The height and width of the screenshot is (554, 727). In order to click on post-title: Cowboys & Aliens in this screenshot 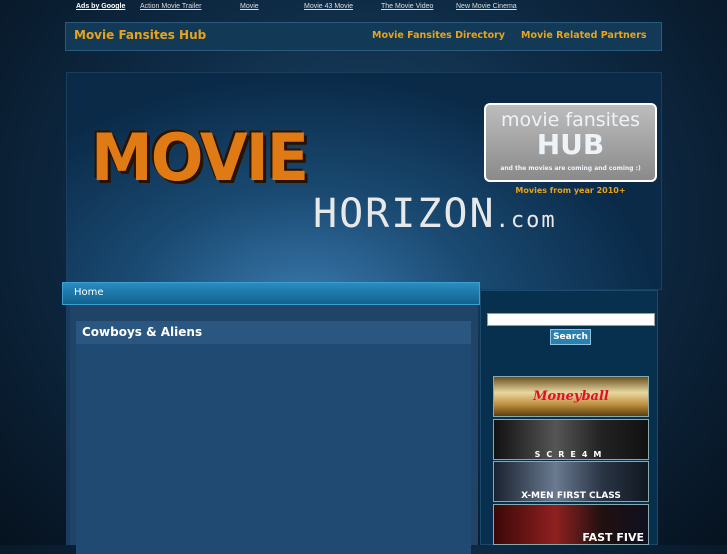, I will do `click(273, 332)`.